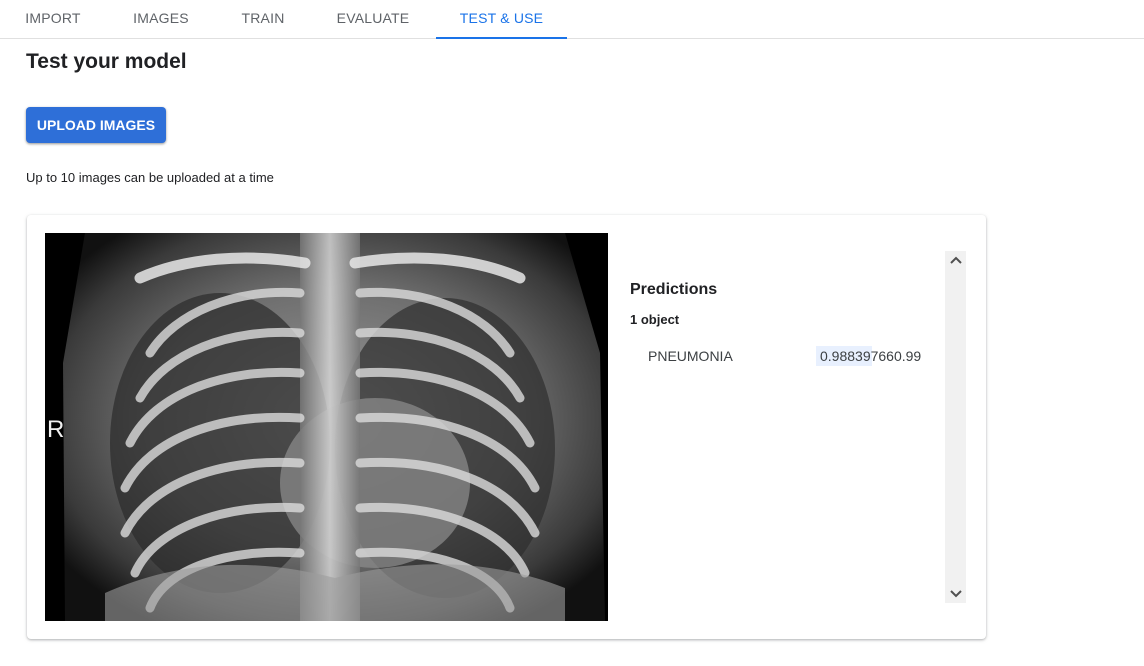 The height and width of the screenshot is (666, 1144). I want to click on prediction-label: PNEUMONIA, so click(690, 356).